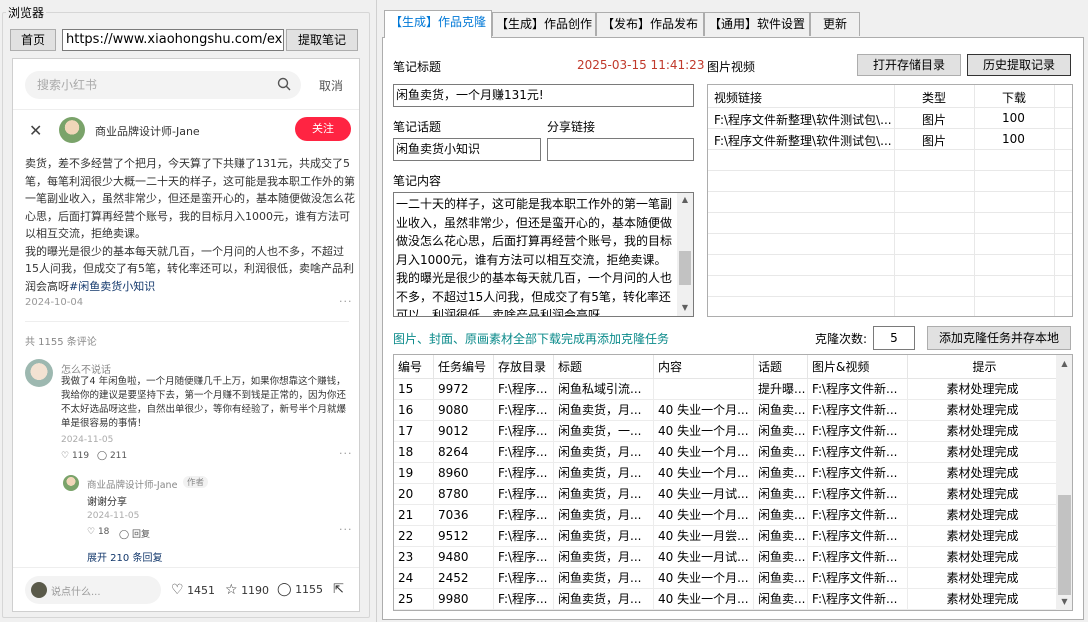  What do you see at coordinates (464, 389) in the screenshot?
I see `task-col-task-id-cell: 9972` at bounding box center [464, 389].